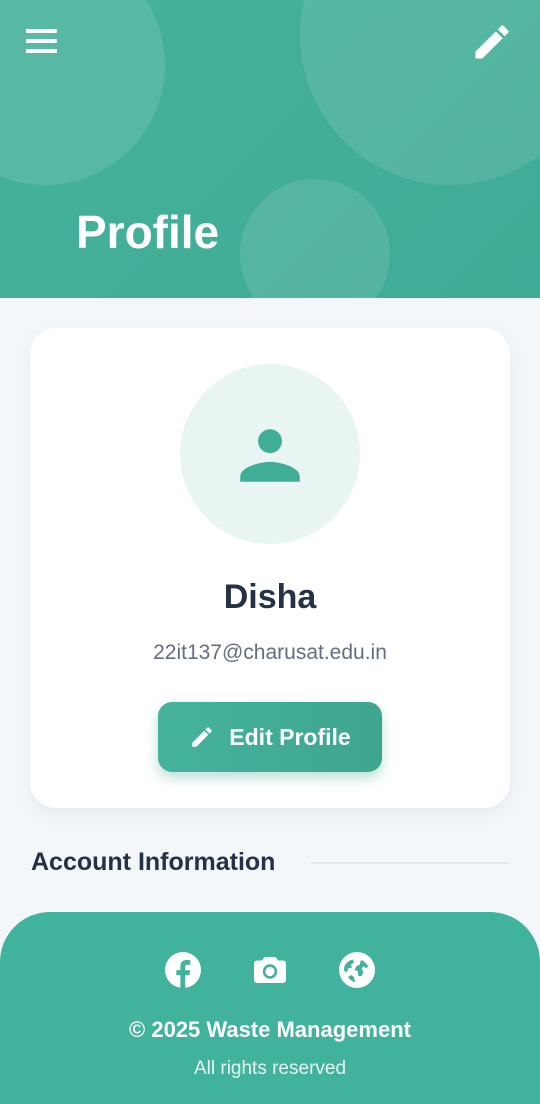 Image resolution: width=540 pixels, height=1104 pixels. Describe the element at coordinates (183, 970) in the screenshot. I see `facebook-icon` at that location.